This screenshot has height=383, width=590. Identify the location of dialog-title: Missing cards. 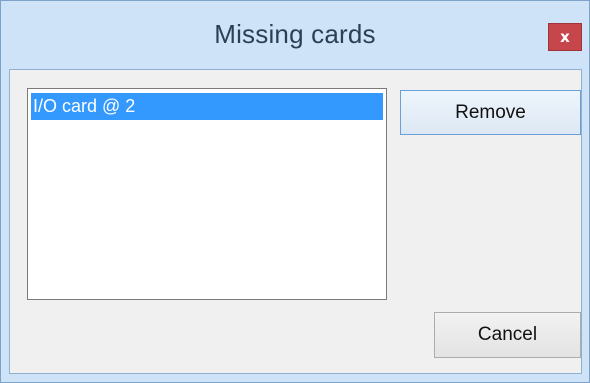
(295, 34).